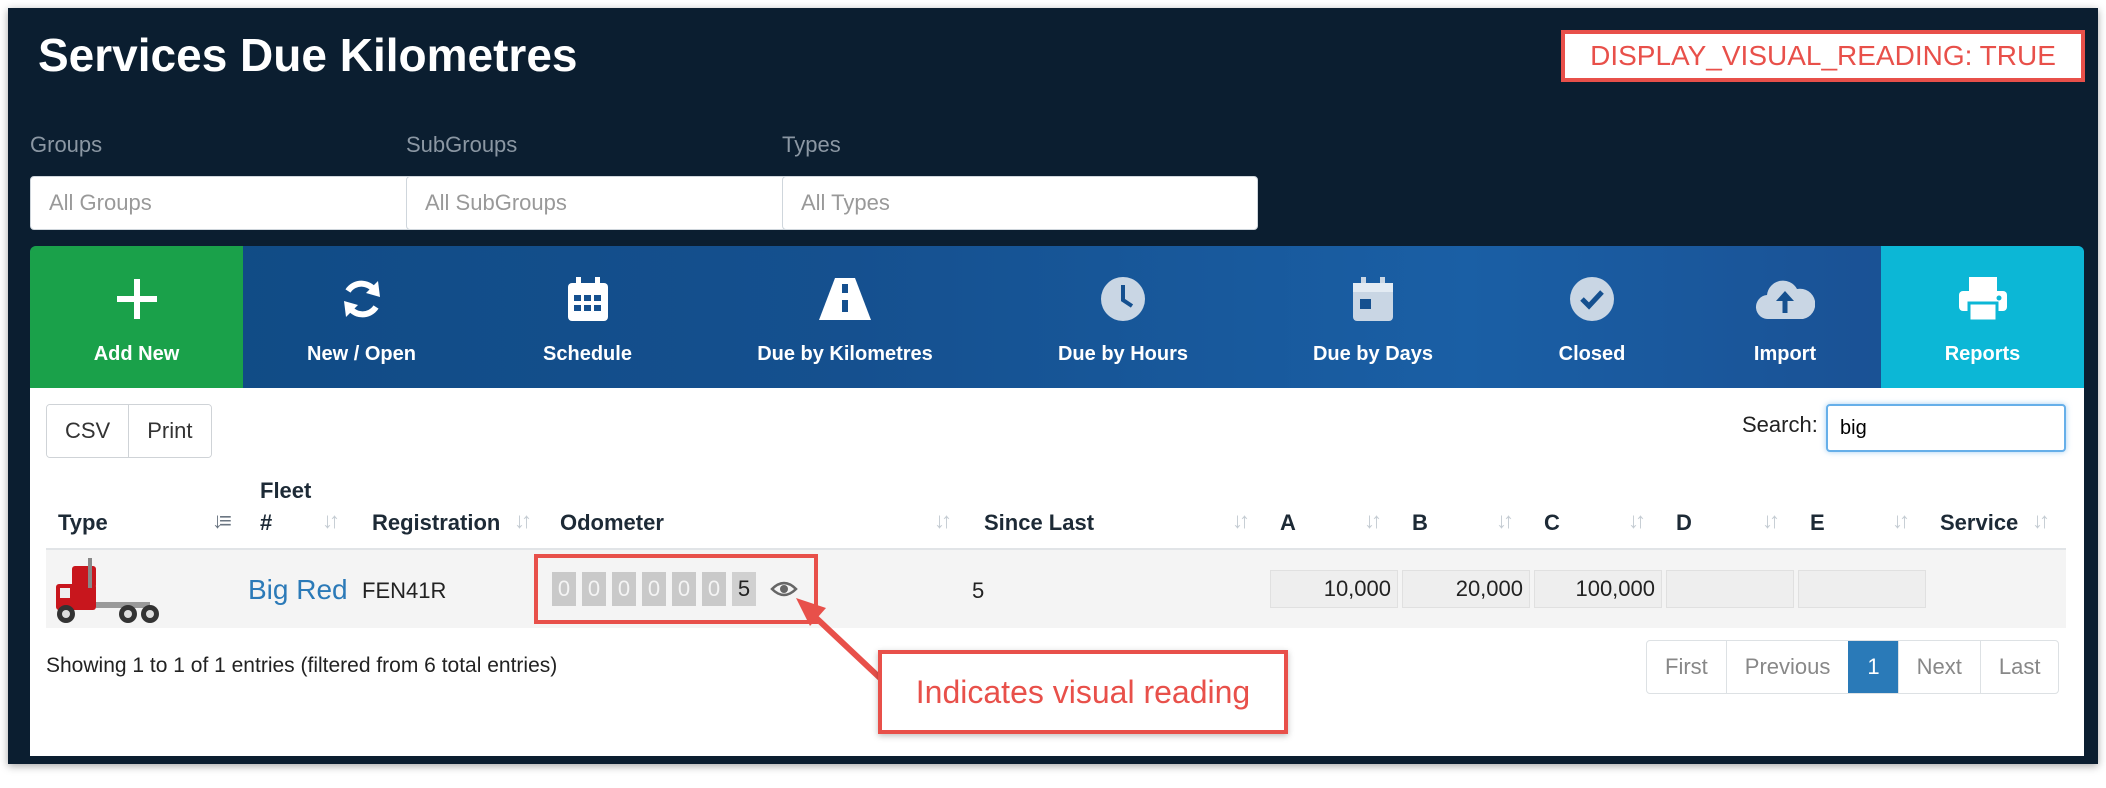 This screenshot has height=788, width=2106. I want to click on due-by-kilometres-button: Due by Kilometres, so click(845, 317).